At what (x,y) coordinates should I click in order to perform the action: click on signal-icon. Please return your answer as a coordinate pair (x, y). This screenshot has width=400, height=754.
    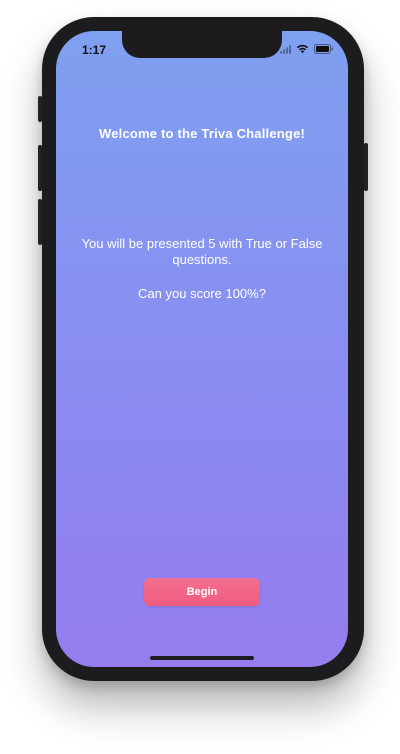
    Looking at the image, I should click on (285, 49).